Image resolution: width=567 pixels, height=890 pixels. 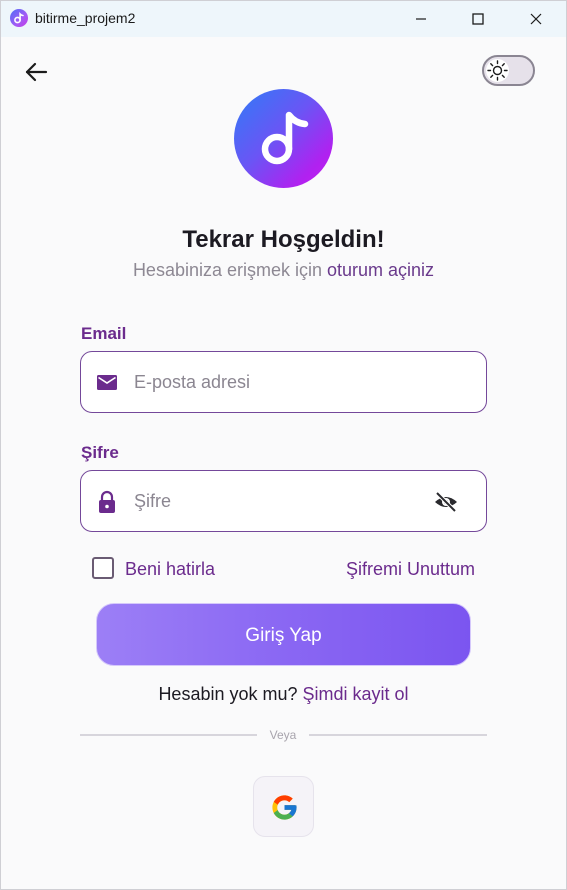 What do you see at coordinates (100, 452) in the screenshot?
I see `password-label: Şifre` at bounding box center [100, 452].